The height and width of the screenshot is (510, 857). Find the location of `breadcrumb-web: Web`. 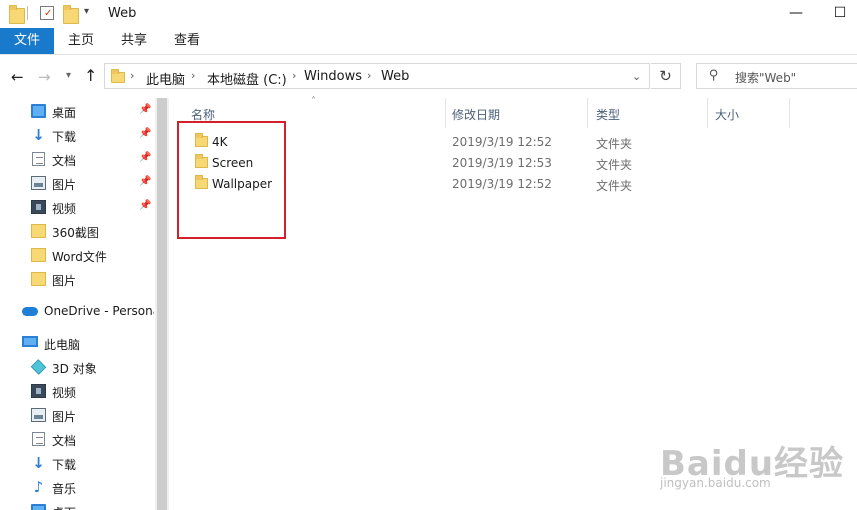

breadcrumb-web: Web is located at coordinates (395, 76).